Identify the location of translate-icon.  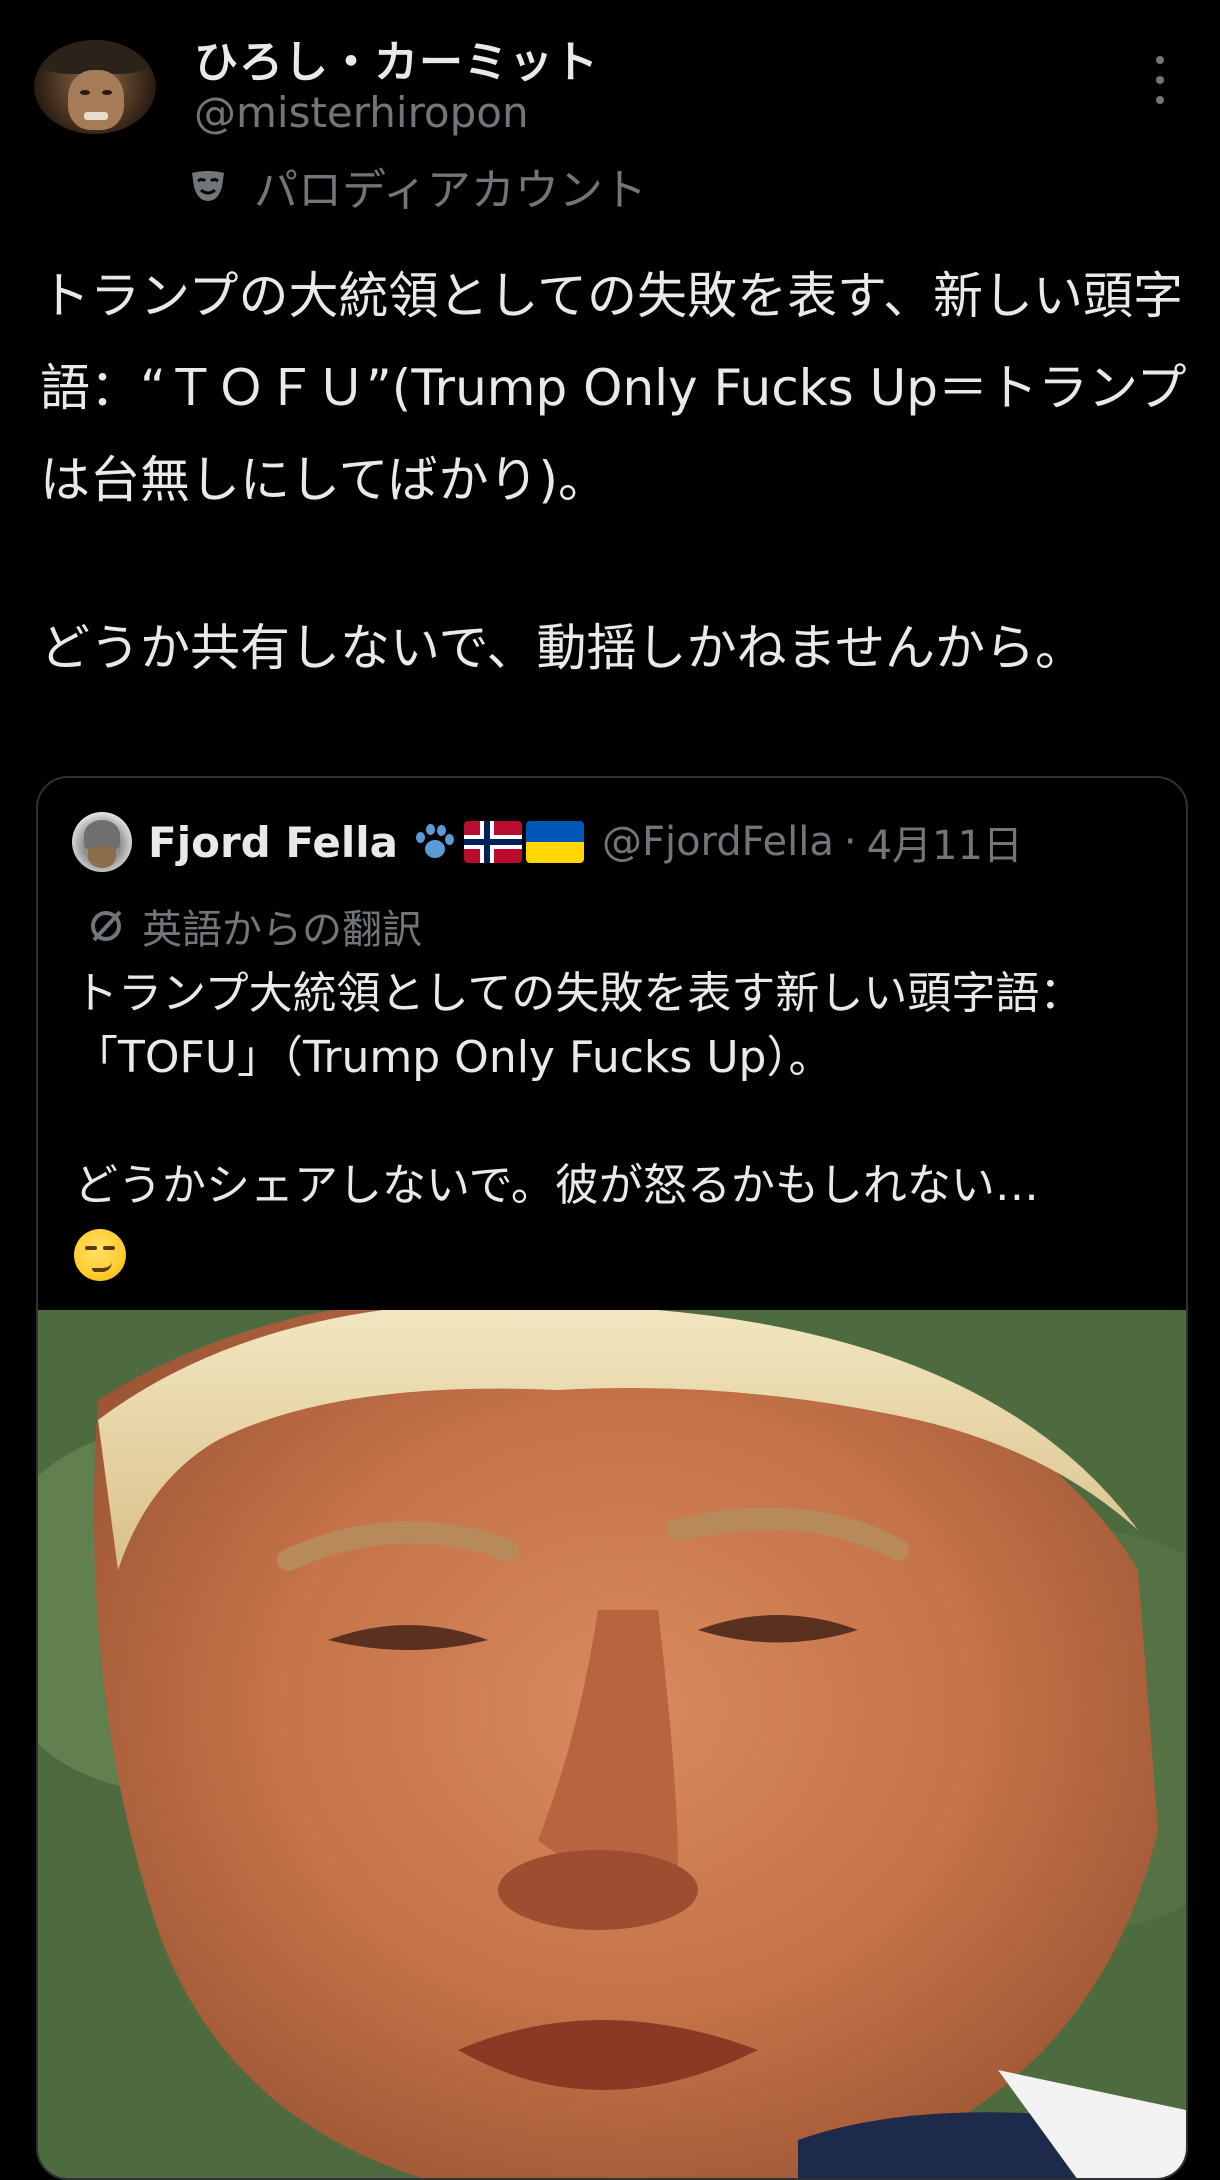
(106, 926).